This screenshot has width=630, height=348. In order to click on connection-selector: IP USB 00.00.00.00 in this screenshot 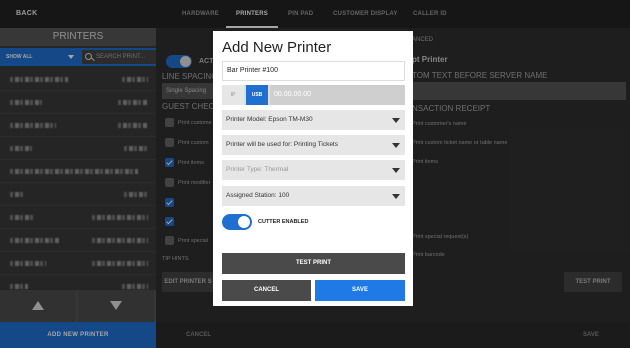, I will do `click(313, 95)`.